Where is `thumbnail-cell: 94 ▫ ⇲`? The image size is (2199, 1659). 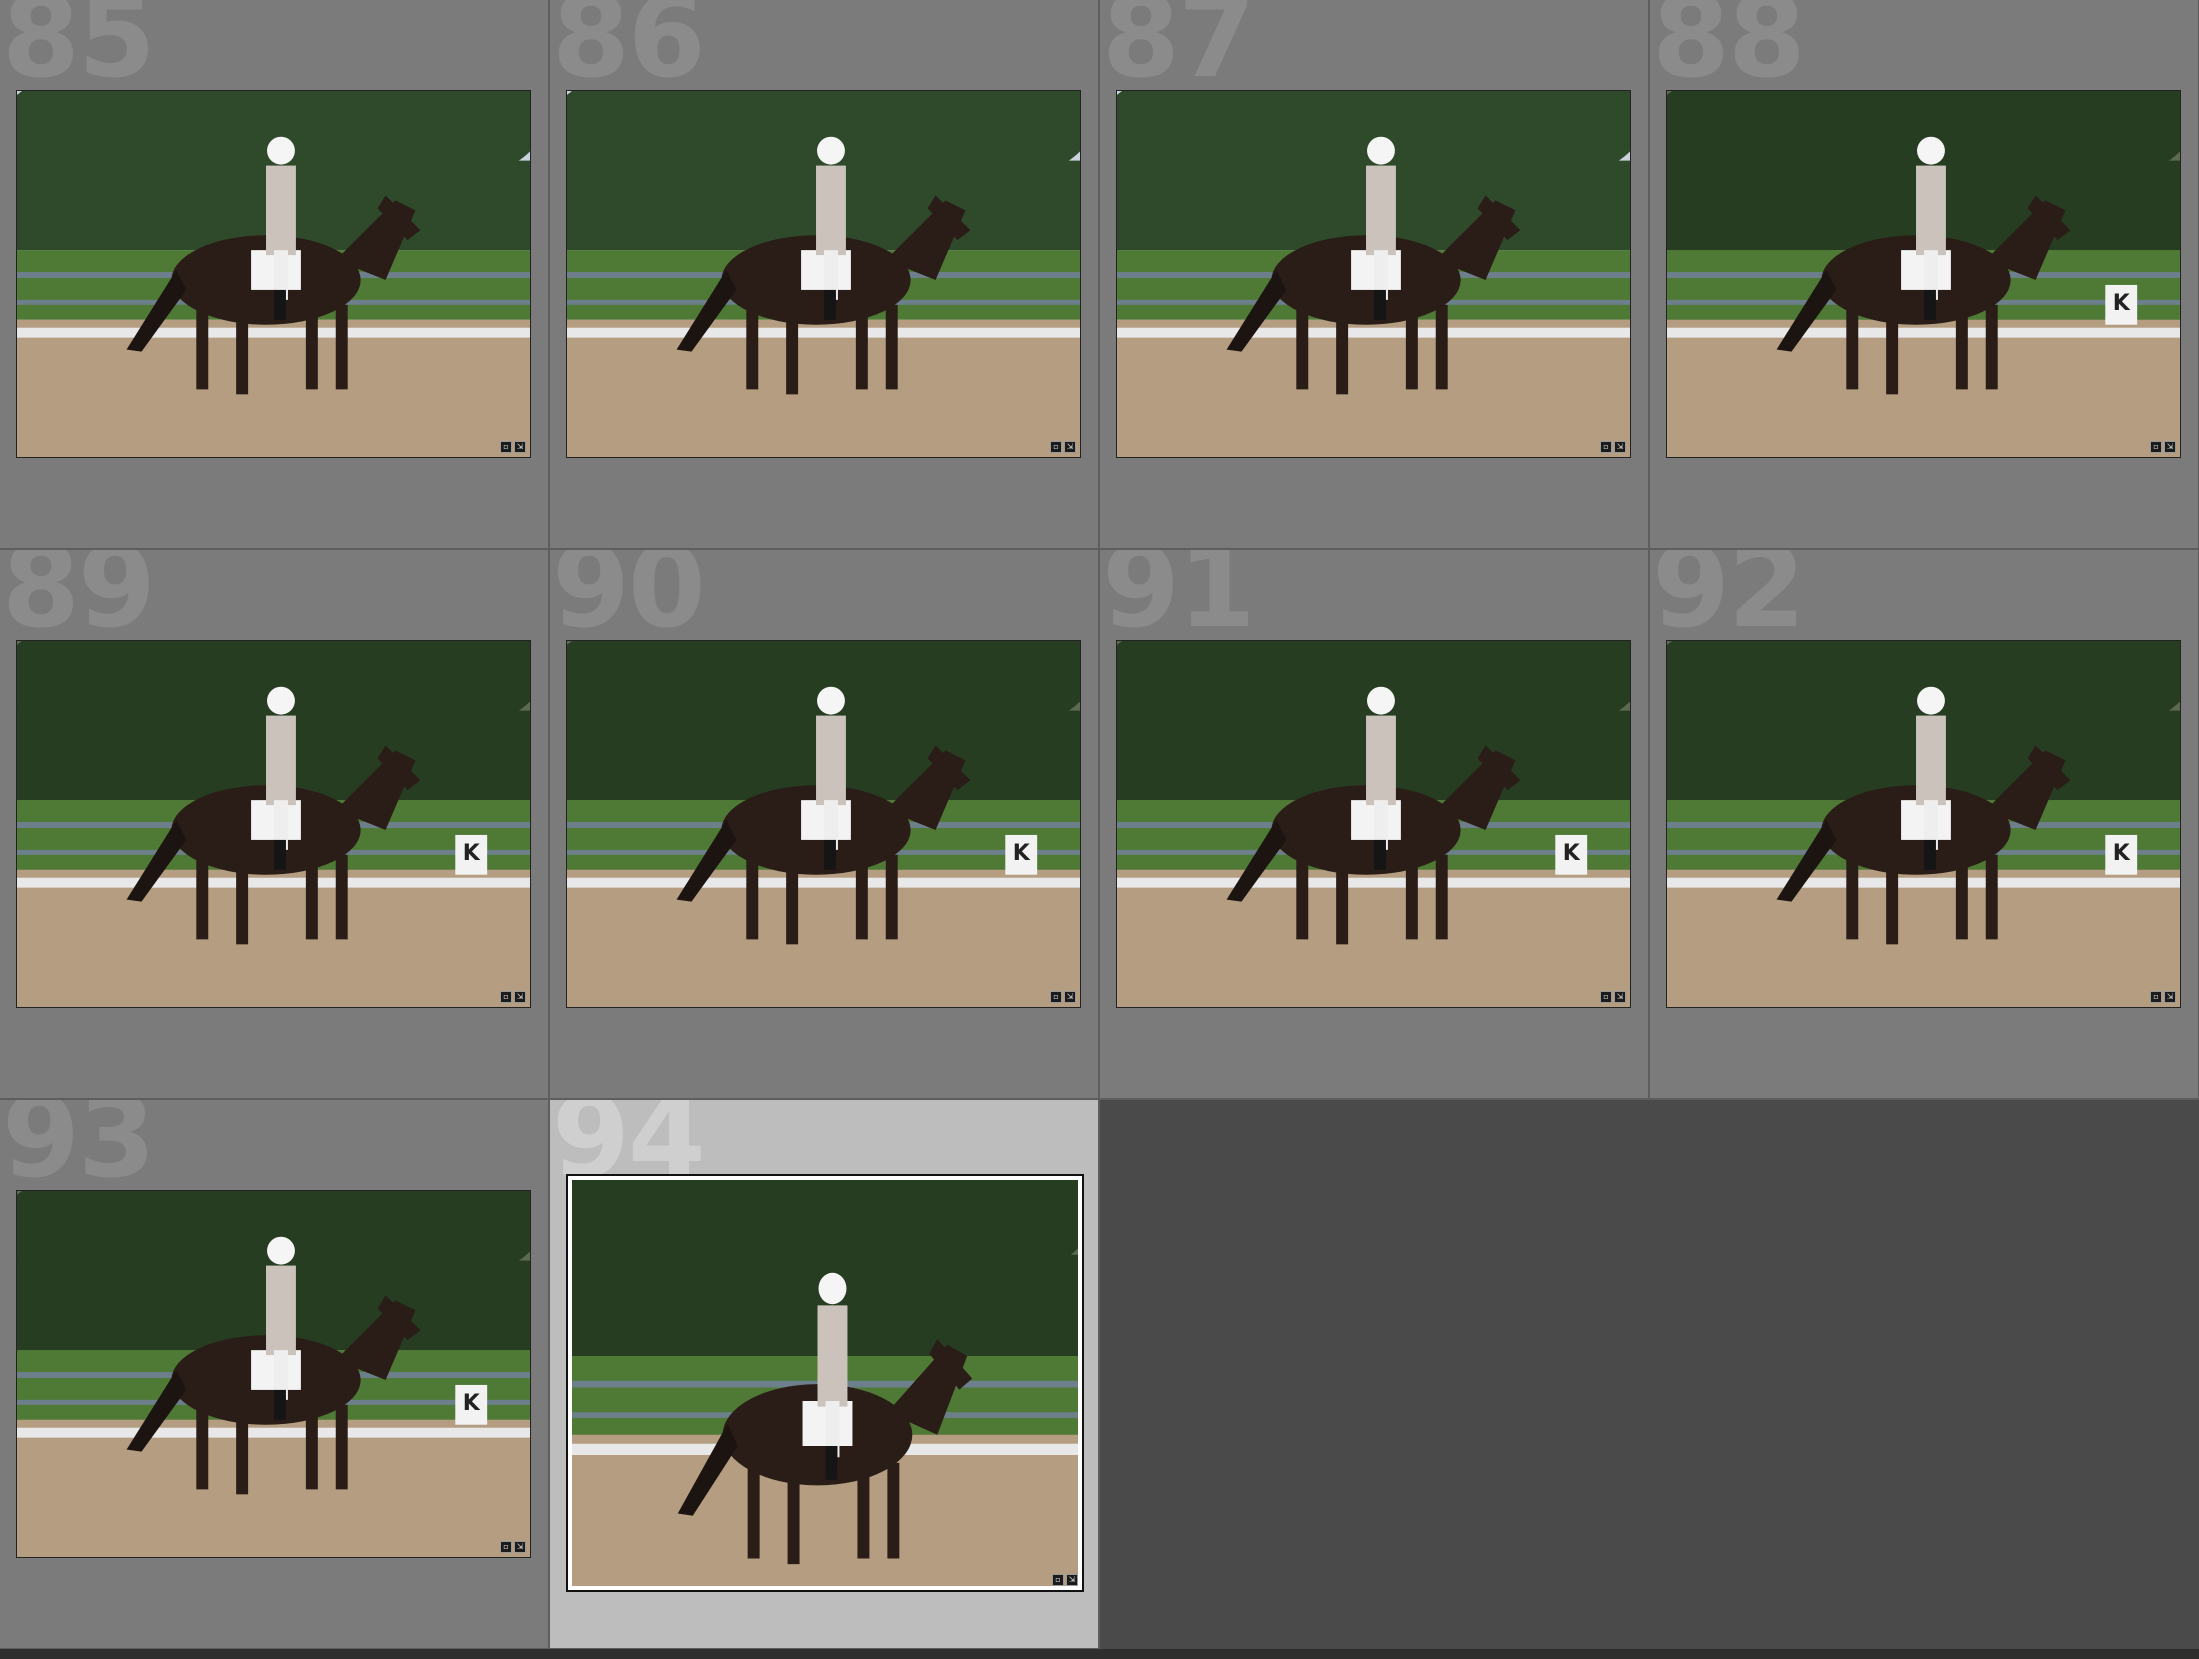 thumbnail-cell: 94 ▫ ⇲ is located at coordinates (825, 1375).